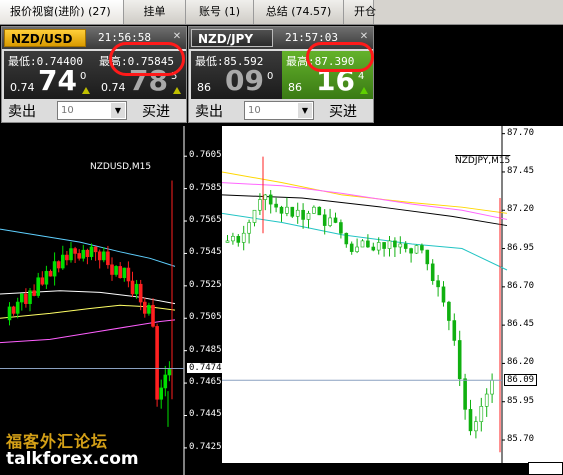  Describe the element at coordinates (205, 155) in the screenshot. I see `y-tick-label: 0.7605` at that location.